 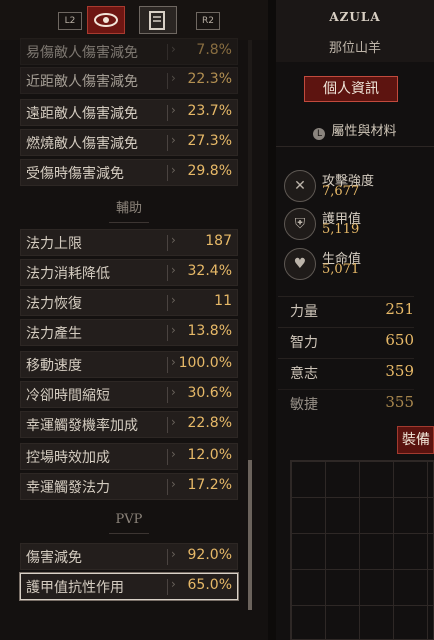 I want to click on stat-value: 17.2%, so click(x=209, y=485).